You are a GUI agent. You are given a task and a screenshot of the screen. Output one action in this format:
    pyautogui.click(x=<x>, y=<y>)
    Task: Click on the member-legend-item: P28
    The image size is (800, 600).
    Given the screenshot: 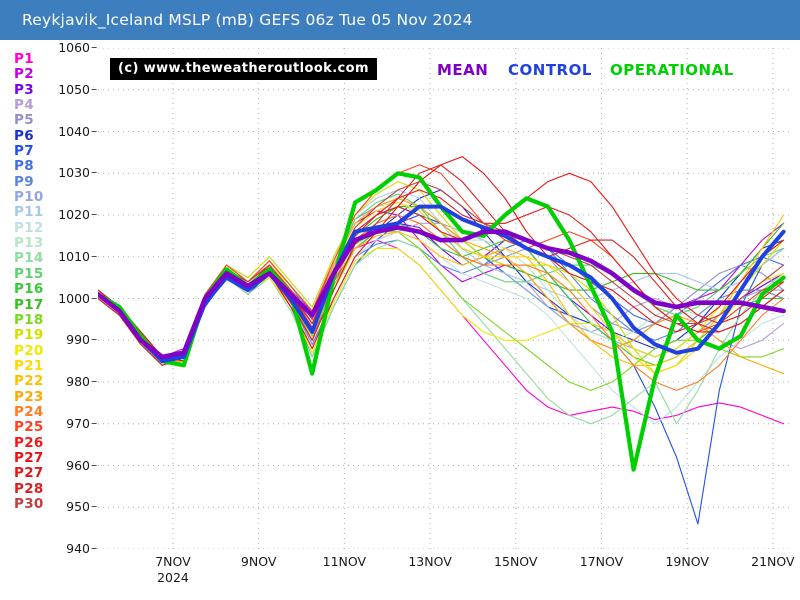 What is the action you would take?
    pyautogui.click(x=29, y=488)
    